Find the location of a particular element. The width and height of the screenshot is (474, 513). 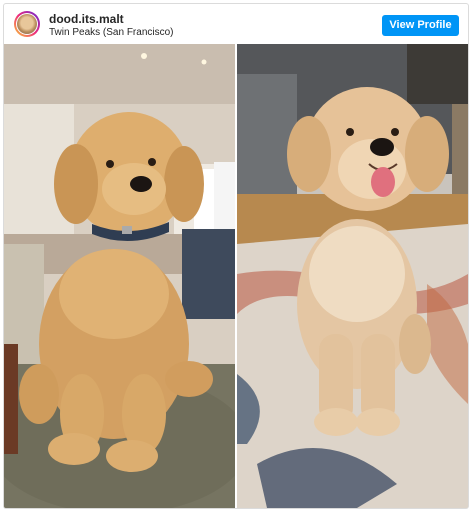

profile-avatar is located at coordinates (27, 24).